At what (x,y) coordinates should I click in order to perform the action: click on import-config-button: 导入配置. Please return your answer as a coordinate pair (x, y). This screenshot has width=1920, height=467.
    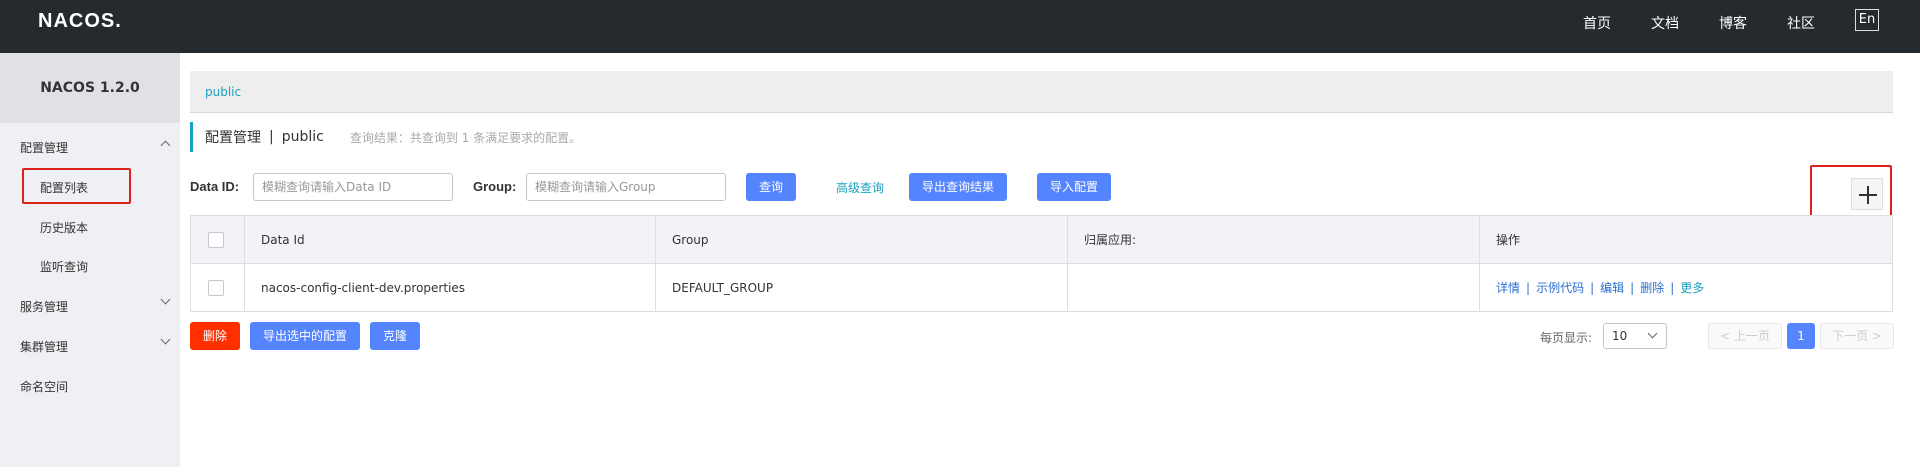
    Looking at the image, I should click on (1074, 187).